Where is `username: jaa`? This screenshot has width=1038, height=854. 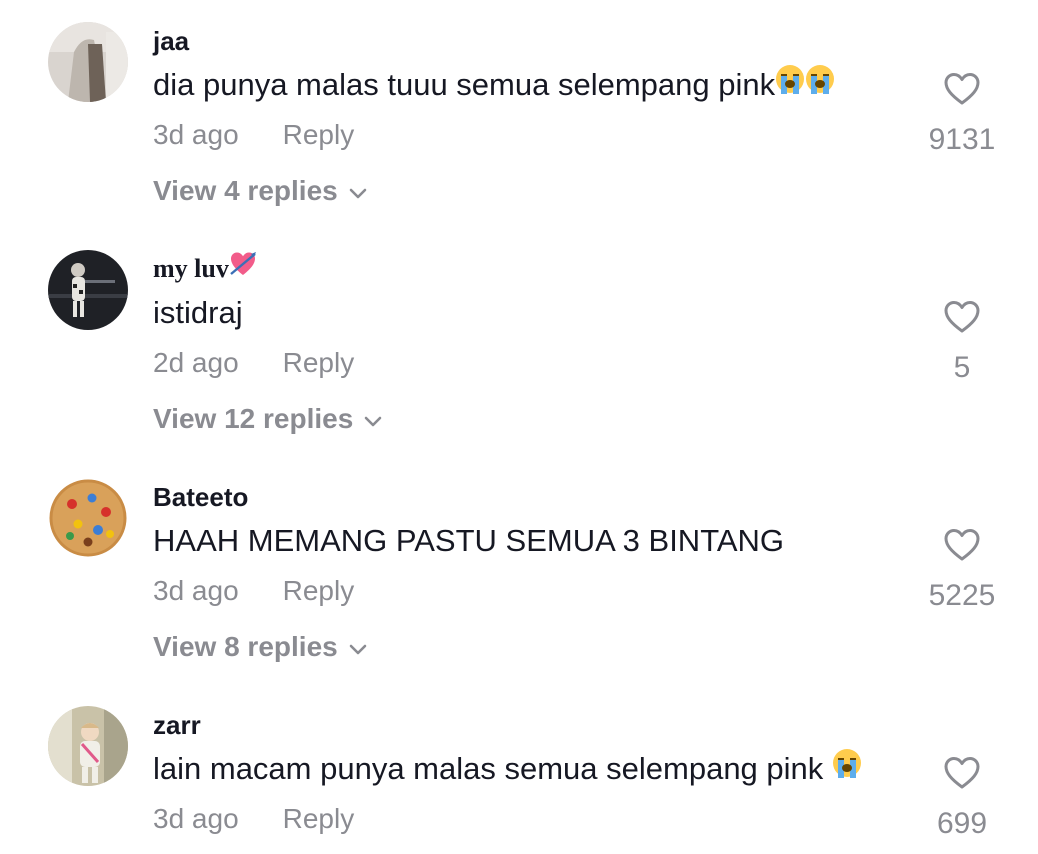
username: jaa is located at coordinates (171, 41).